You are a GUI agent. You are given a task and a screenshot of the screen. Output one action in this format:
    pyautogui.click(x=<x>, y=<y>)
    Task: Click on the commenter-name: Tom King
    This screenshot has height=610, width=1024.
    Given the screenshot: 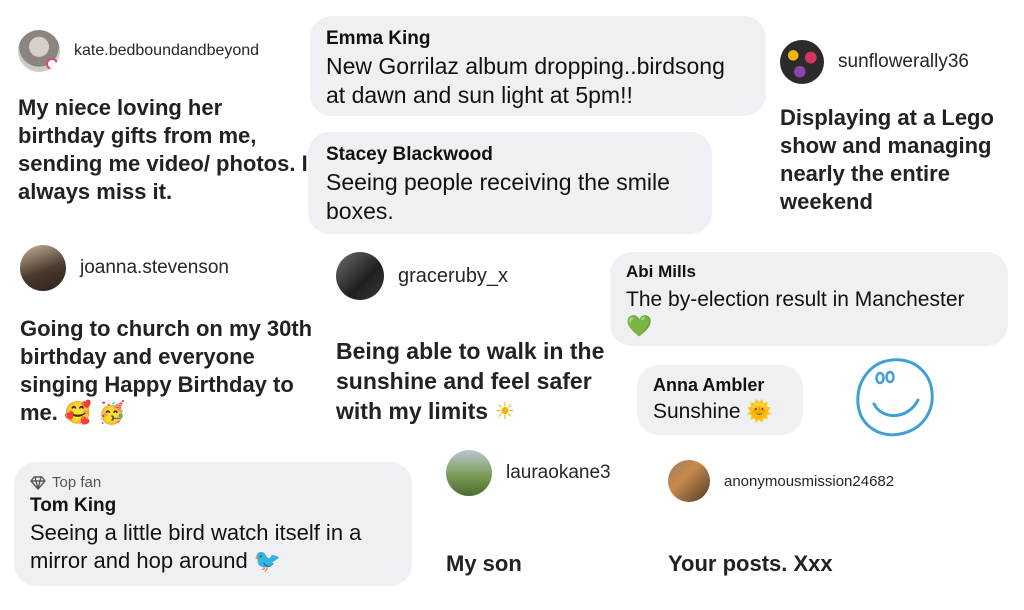 What is the action you would take?
    pyautogui.click(x=213, y=506)
    